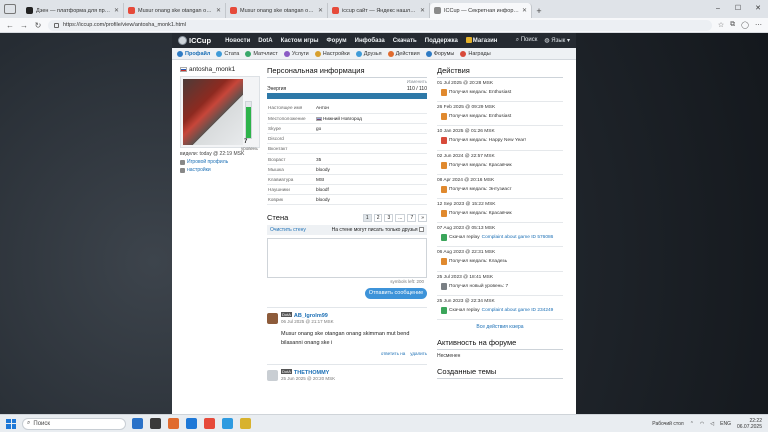 Image resolution: width=768 pixels, height=432 pixels. What do you see at coordinates (319, 128) in the screenshot?
I see `info-value-text: go` at bounding box center [319, 128].